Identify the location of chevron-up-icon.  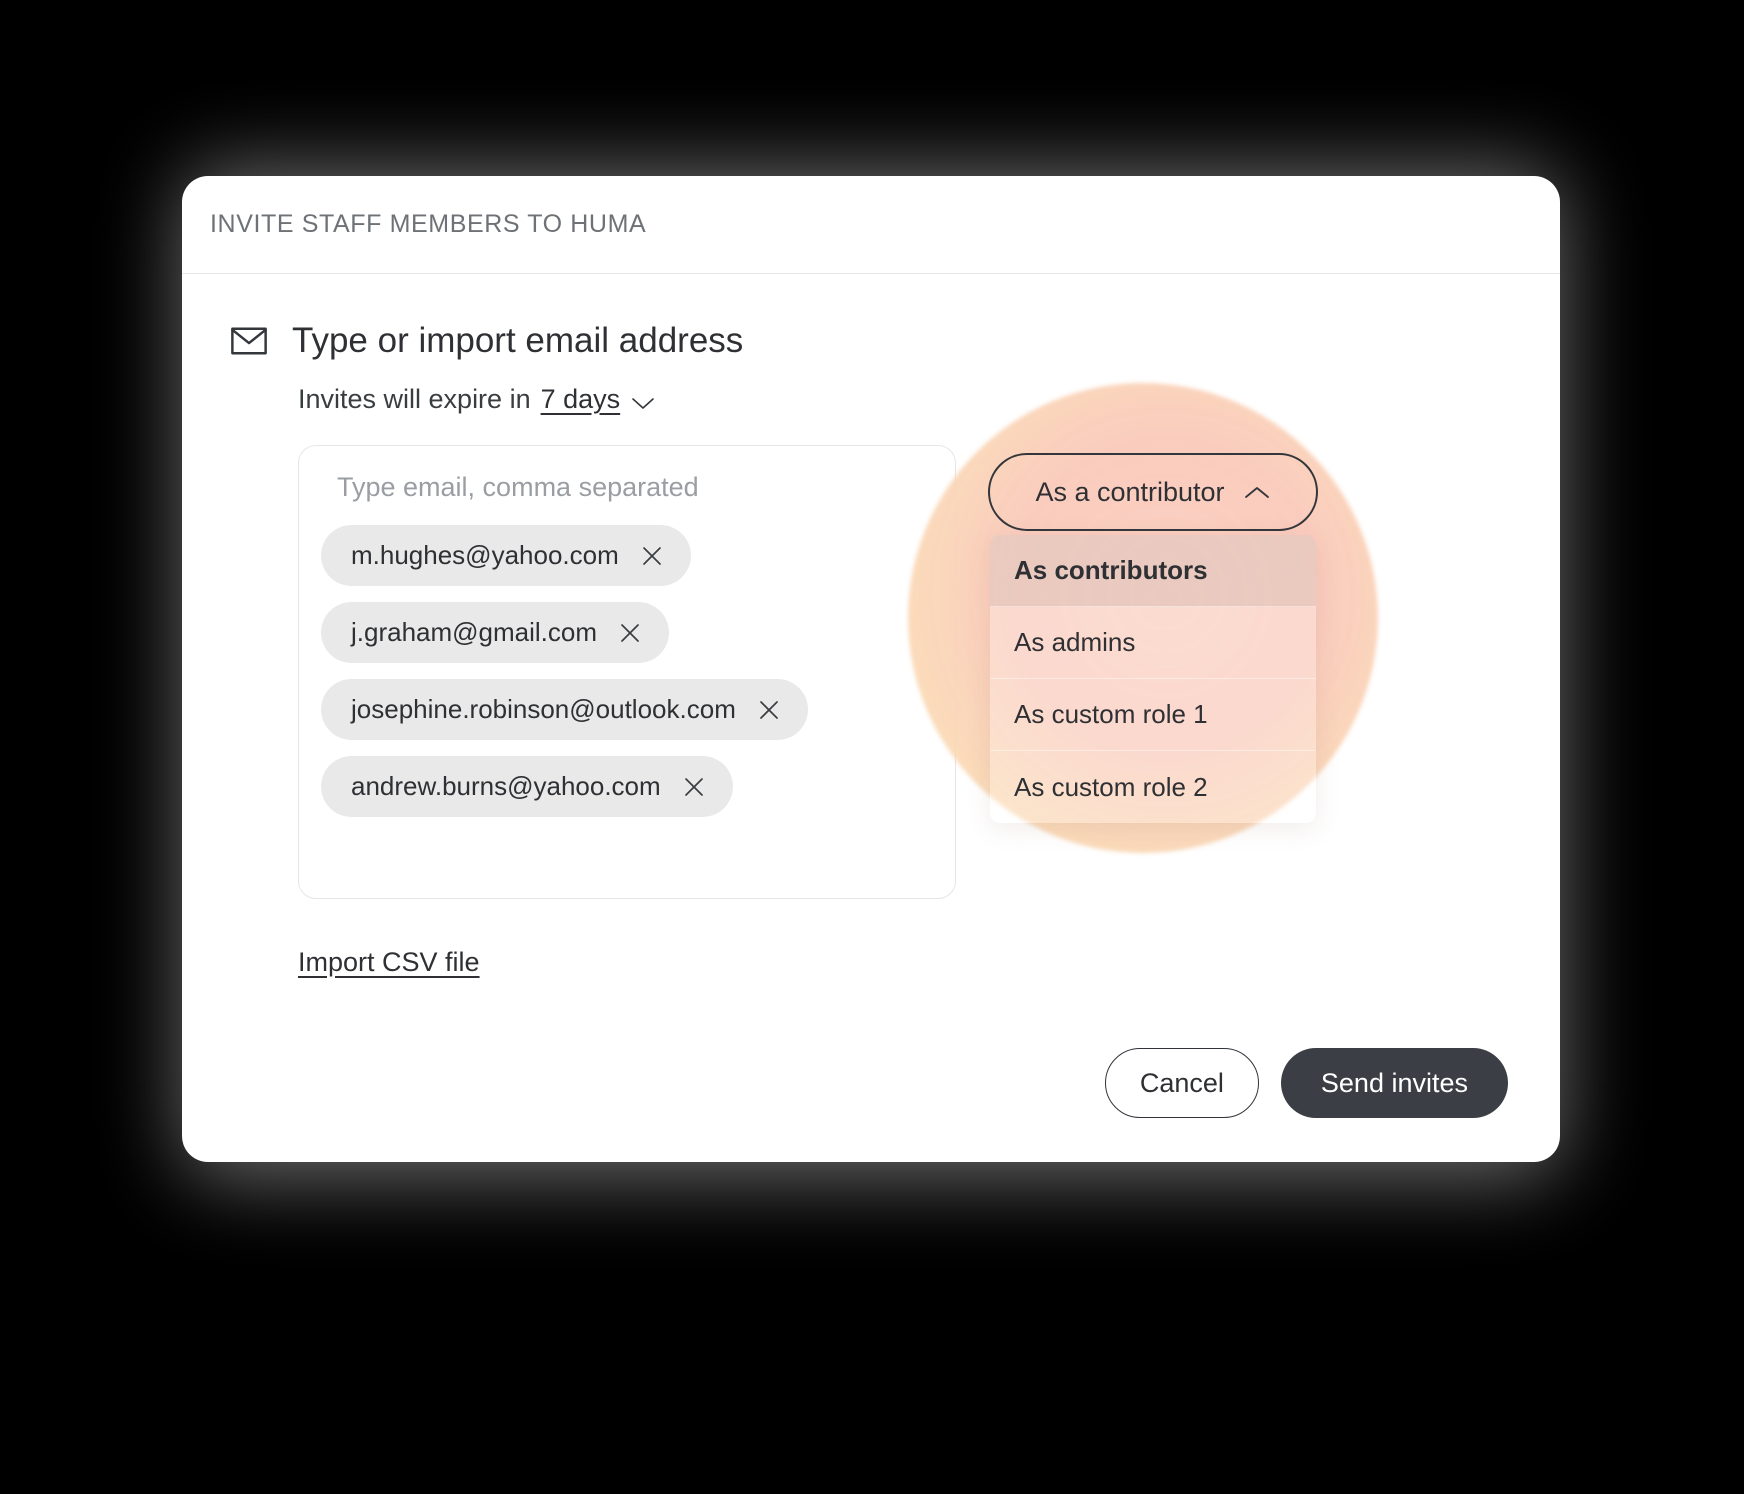
(1257, 492).